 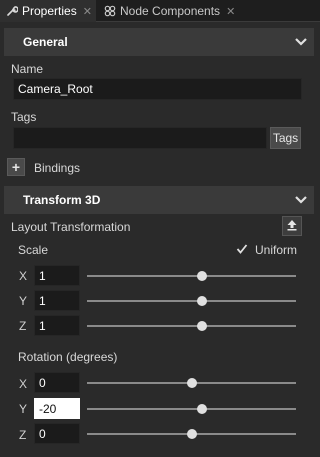 What do you see at coordinates (201, 276) in the screenshot?
I see `scale-x-slider-thumb` at bounding box center [201, 276].